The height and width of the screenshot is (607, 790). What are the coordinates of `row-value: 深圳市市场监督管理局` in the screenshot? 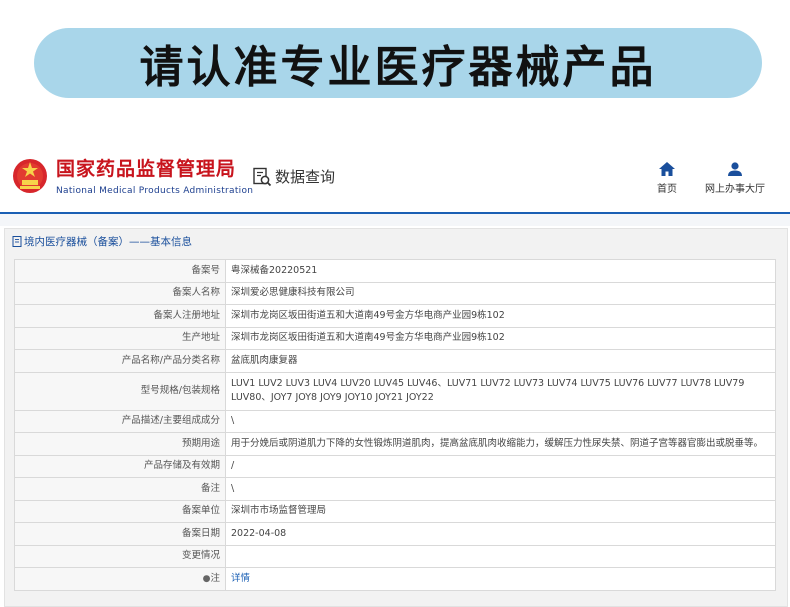 It's located at (500, 511).